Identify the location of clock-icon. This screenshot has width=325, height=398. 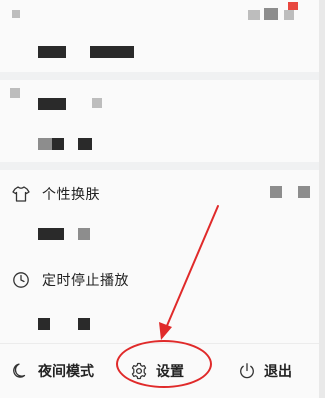
(21, 280).